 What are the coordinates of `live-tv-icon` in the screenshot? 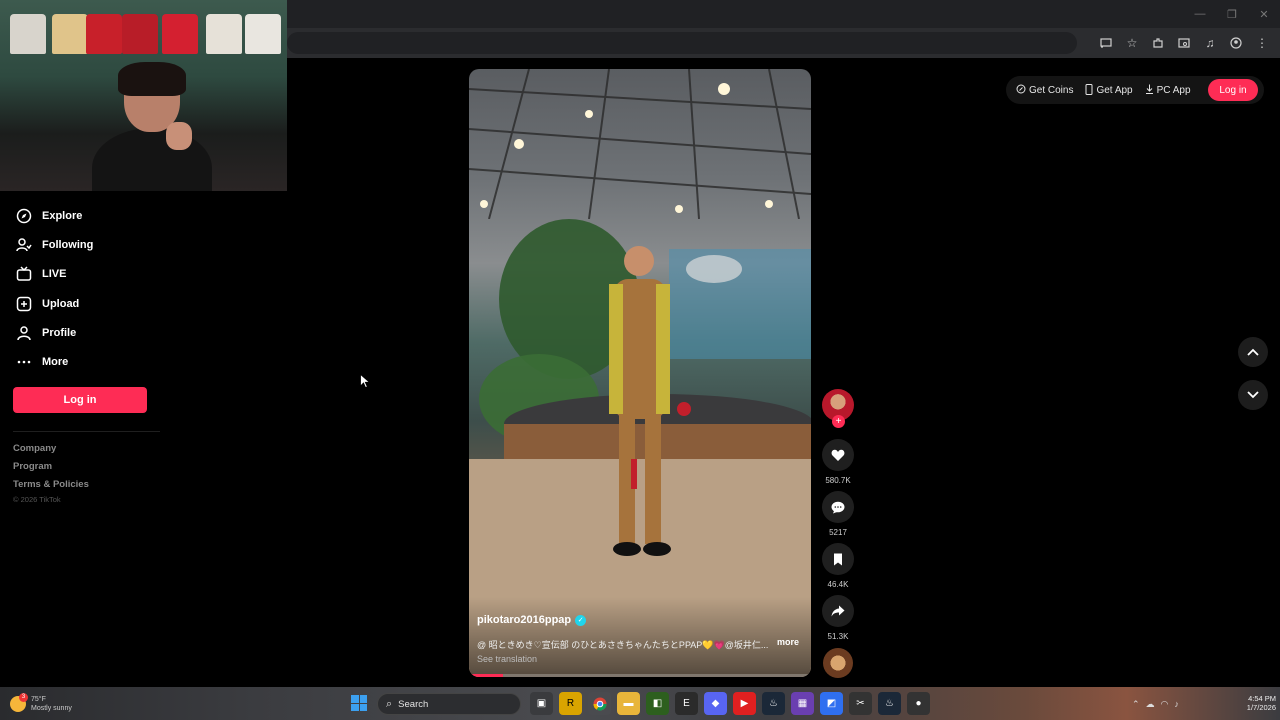 It's located at (24, 274).